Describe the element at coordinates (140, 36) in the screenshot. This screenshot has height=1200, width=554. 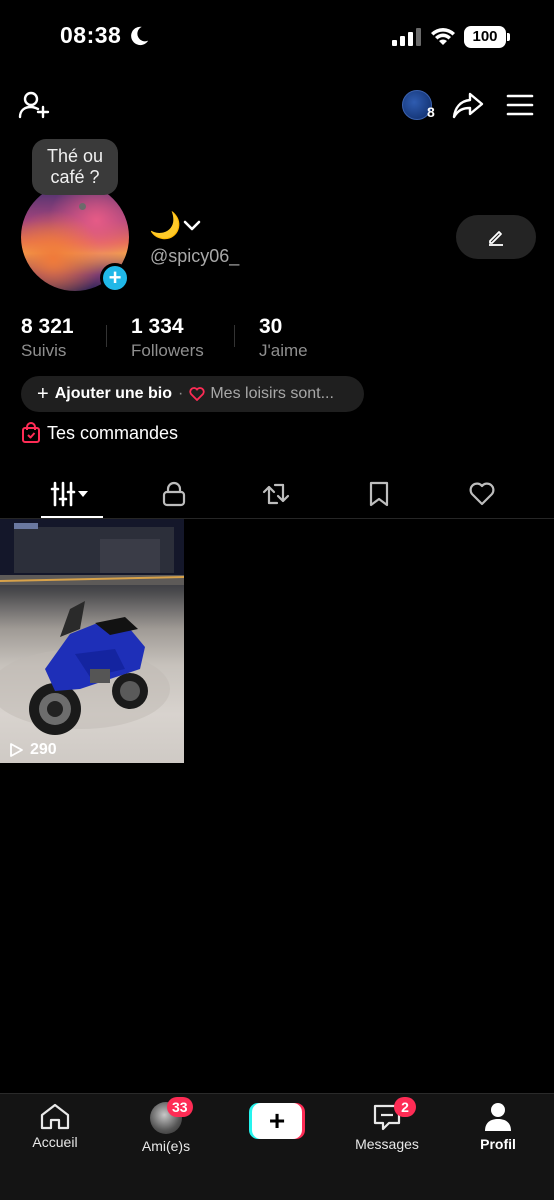
I see `moon-icon` at that location.